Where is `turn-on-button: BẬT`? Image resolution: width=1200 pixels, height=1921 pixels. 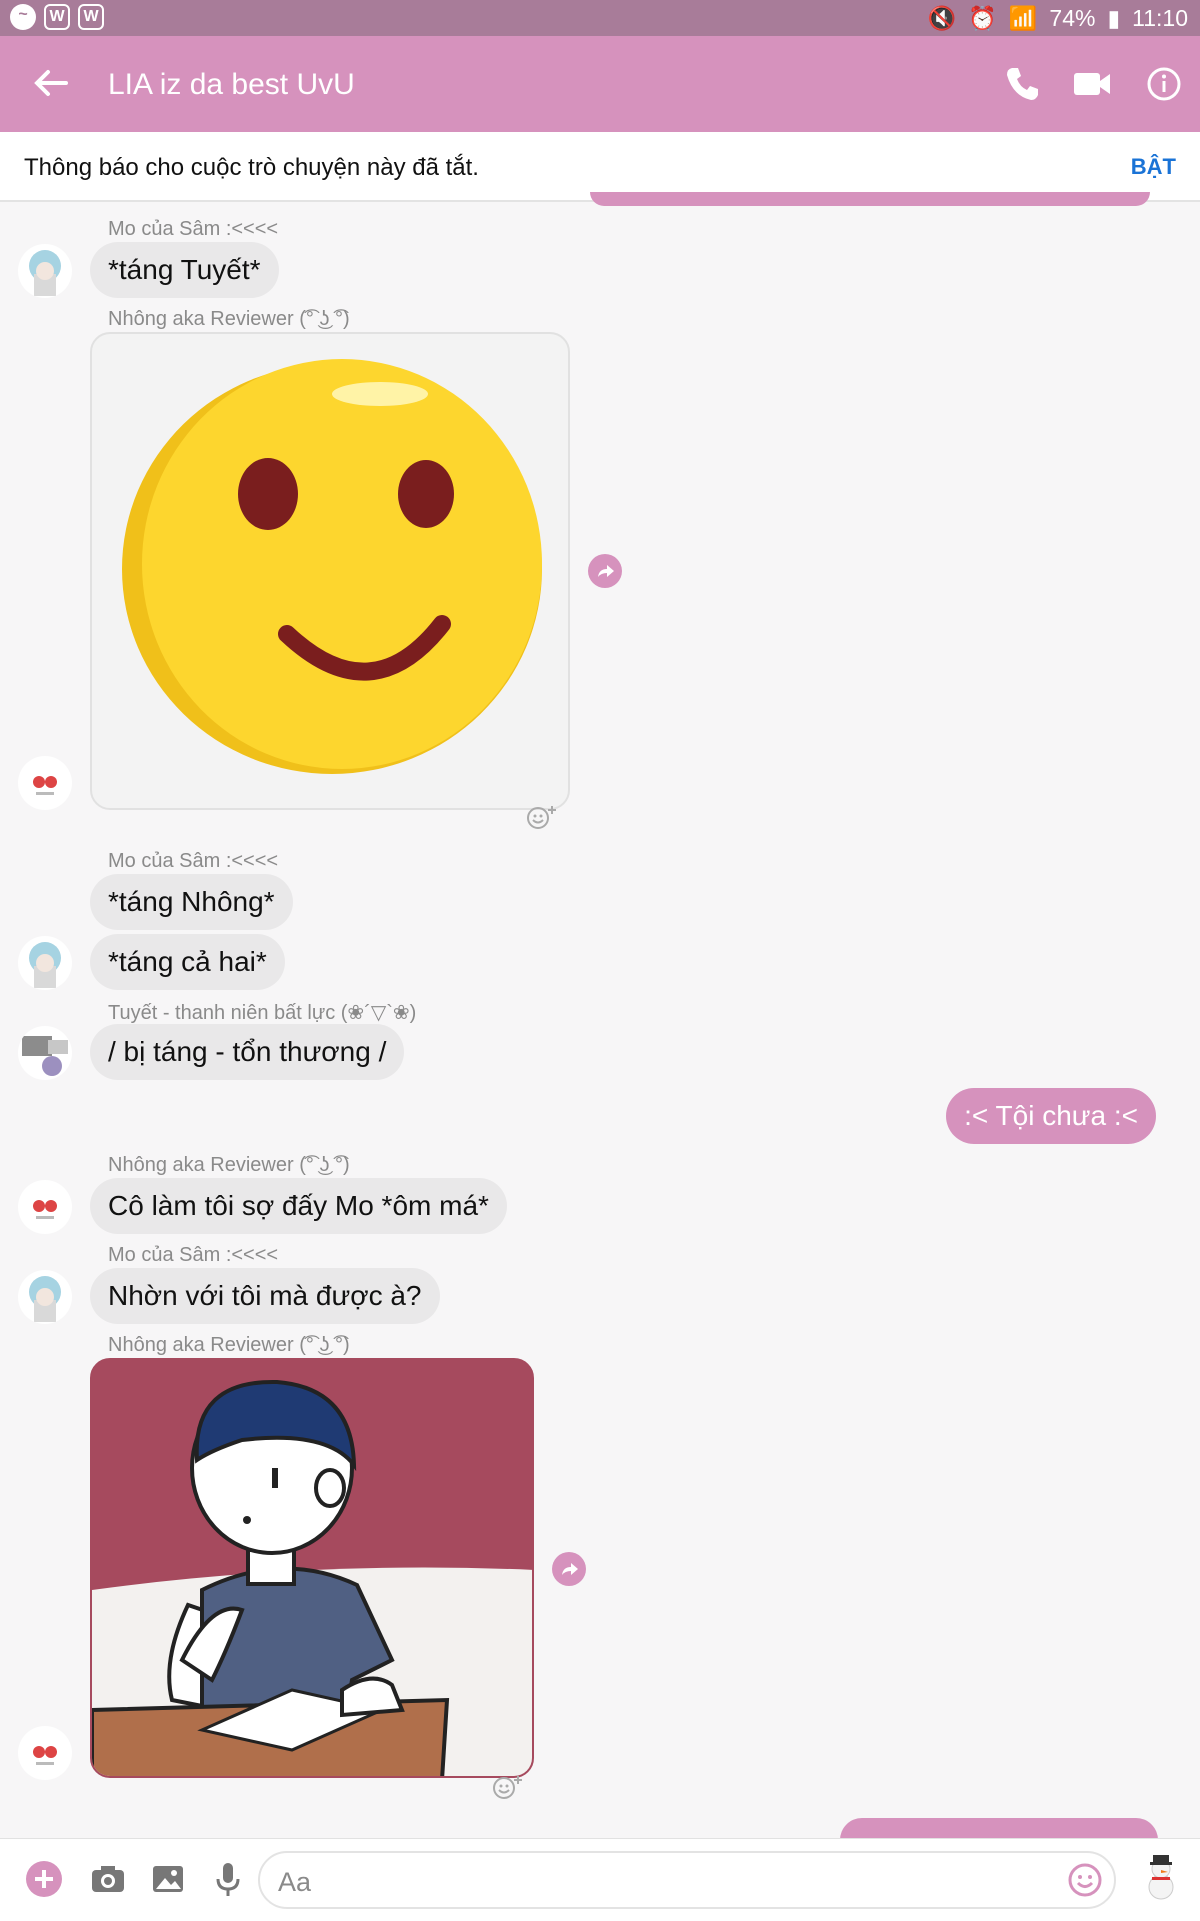
turn-on-button: BẬT is located at coordinates (1153, 167).